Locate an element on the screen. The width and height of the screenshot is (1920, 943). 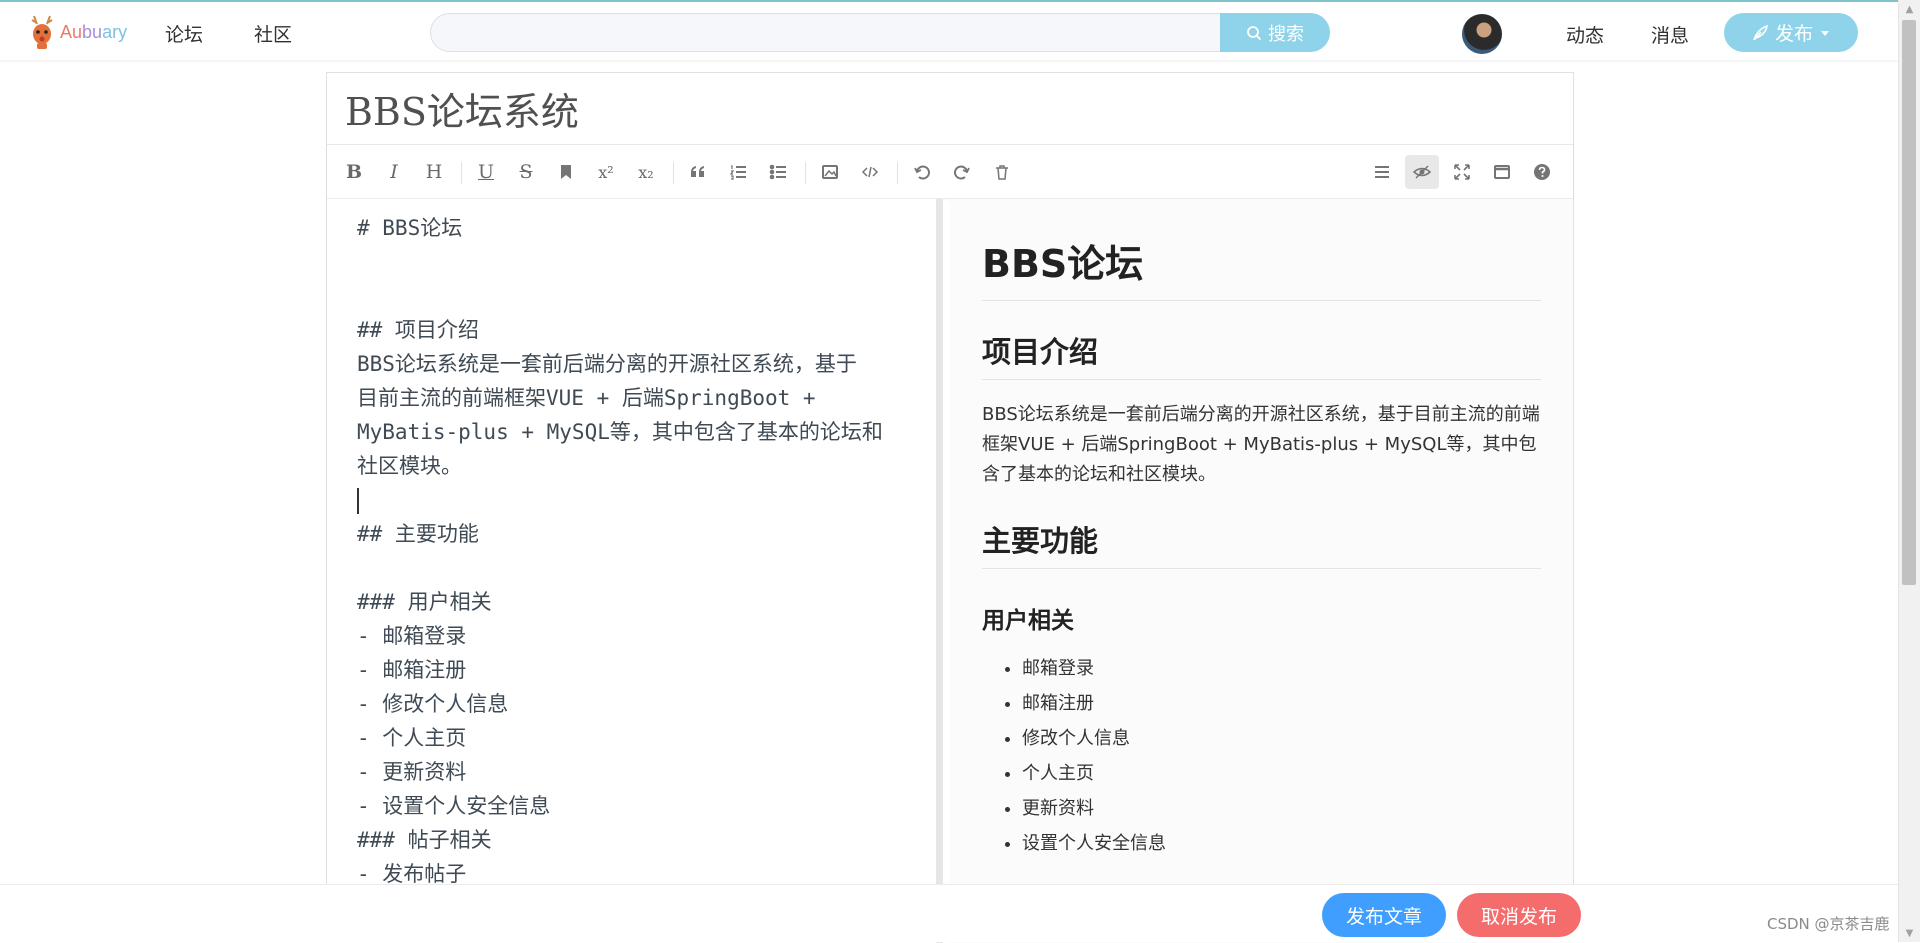
page-scrollbar: ▲ ▼ is located at coordinates (1909, 471).